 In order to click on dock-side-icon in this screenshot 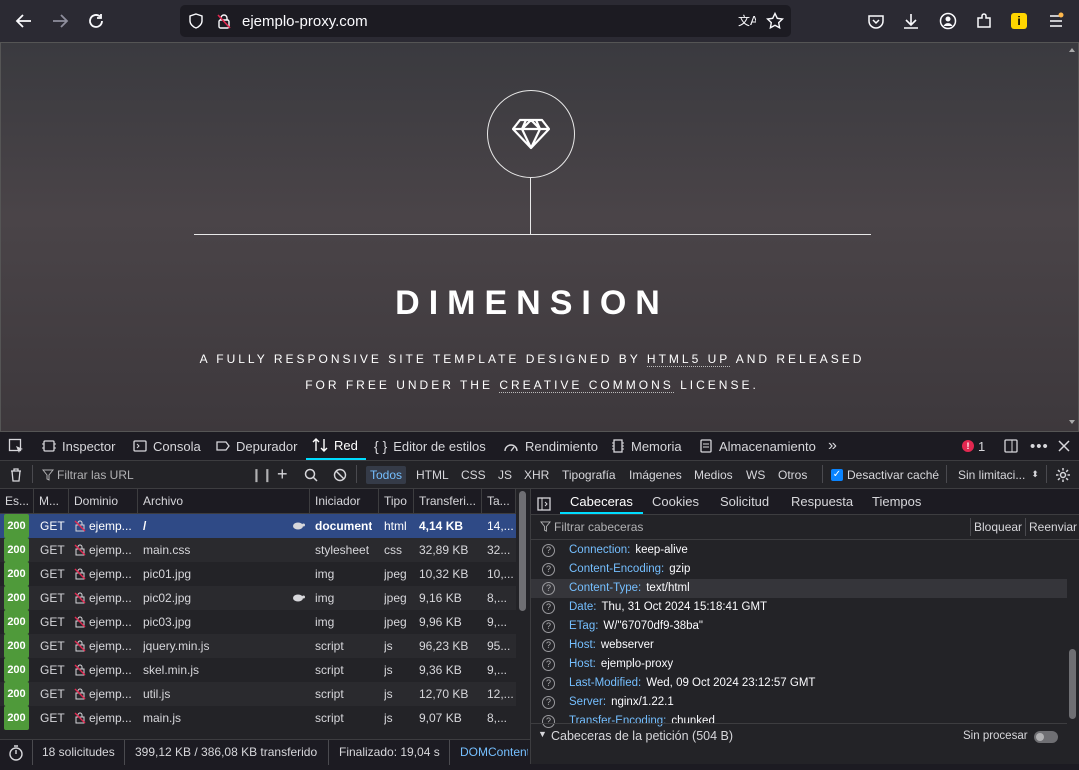, I will do `click(1011, 446)`.